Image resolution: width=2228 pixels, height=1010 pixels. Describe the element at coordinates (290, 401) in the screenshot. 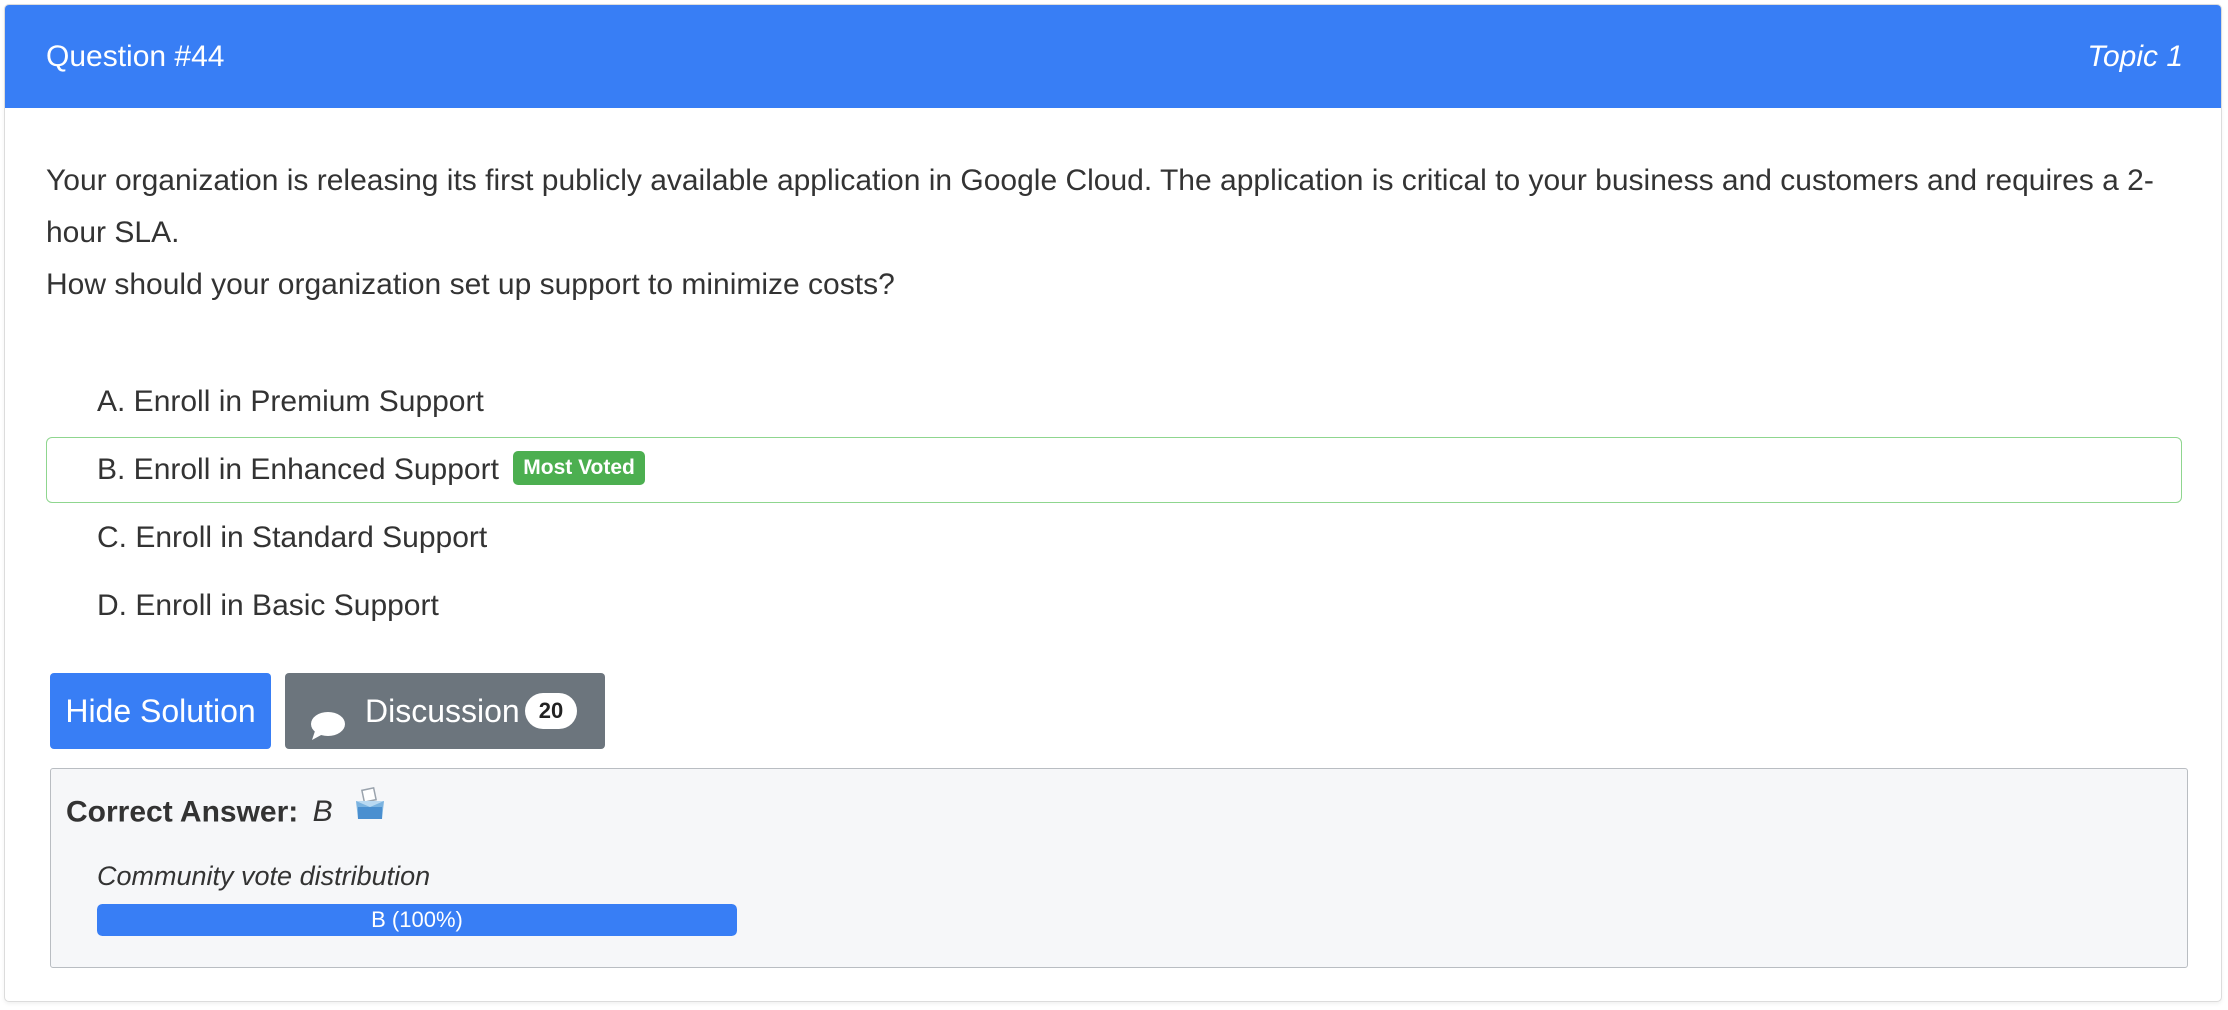

I see `choice-a-label: A. Enroll in Premium Support` at that location.